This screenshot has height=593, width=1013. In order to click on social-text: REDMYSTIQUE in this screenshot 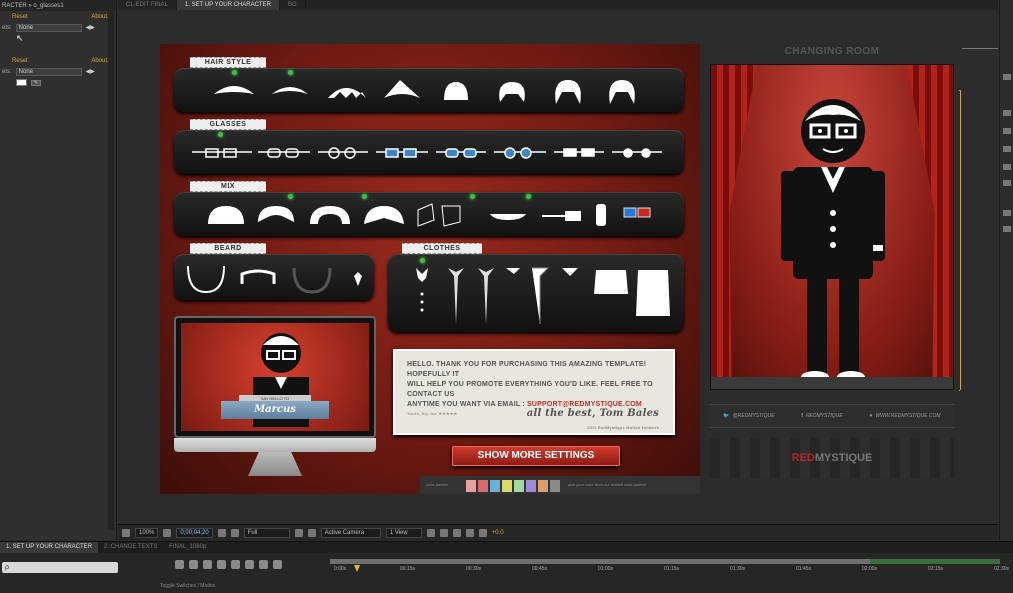, I will do `click(824, 416)`.